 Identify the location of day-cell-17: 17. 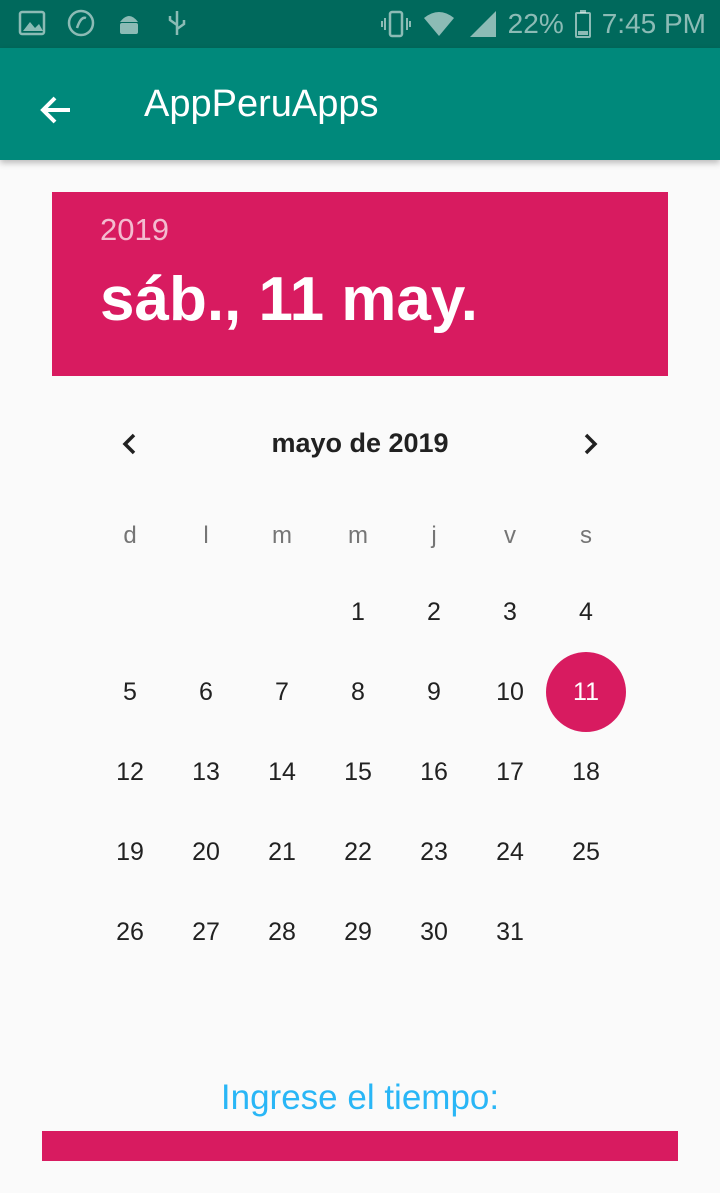
(510, 772).